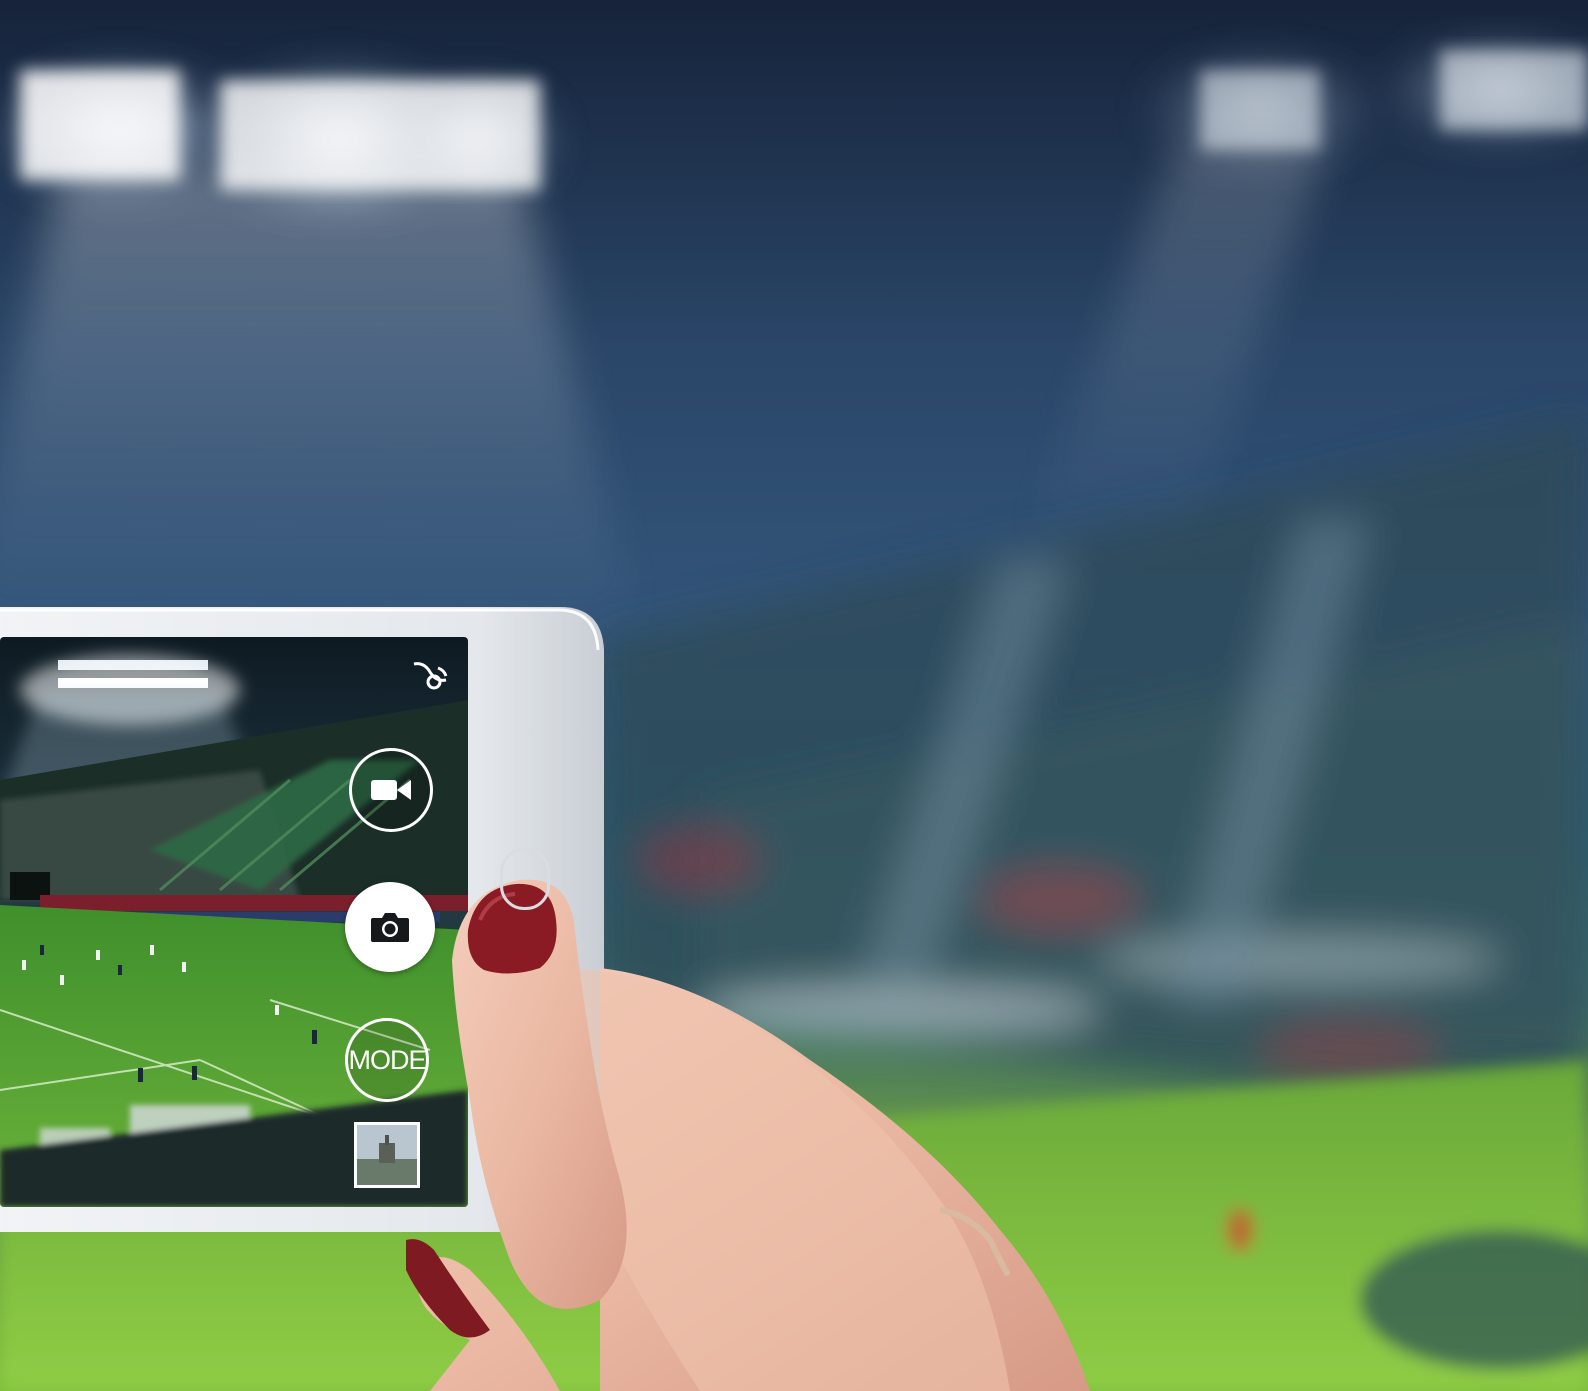 The image size is (1588, 1391). I want to click on phone-home-button, so click(525, 879).